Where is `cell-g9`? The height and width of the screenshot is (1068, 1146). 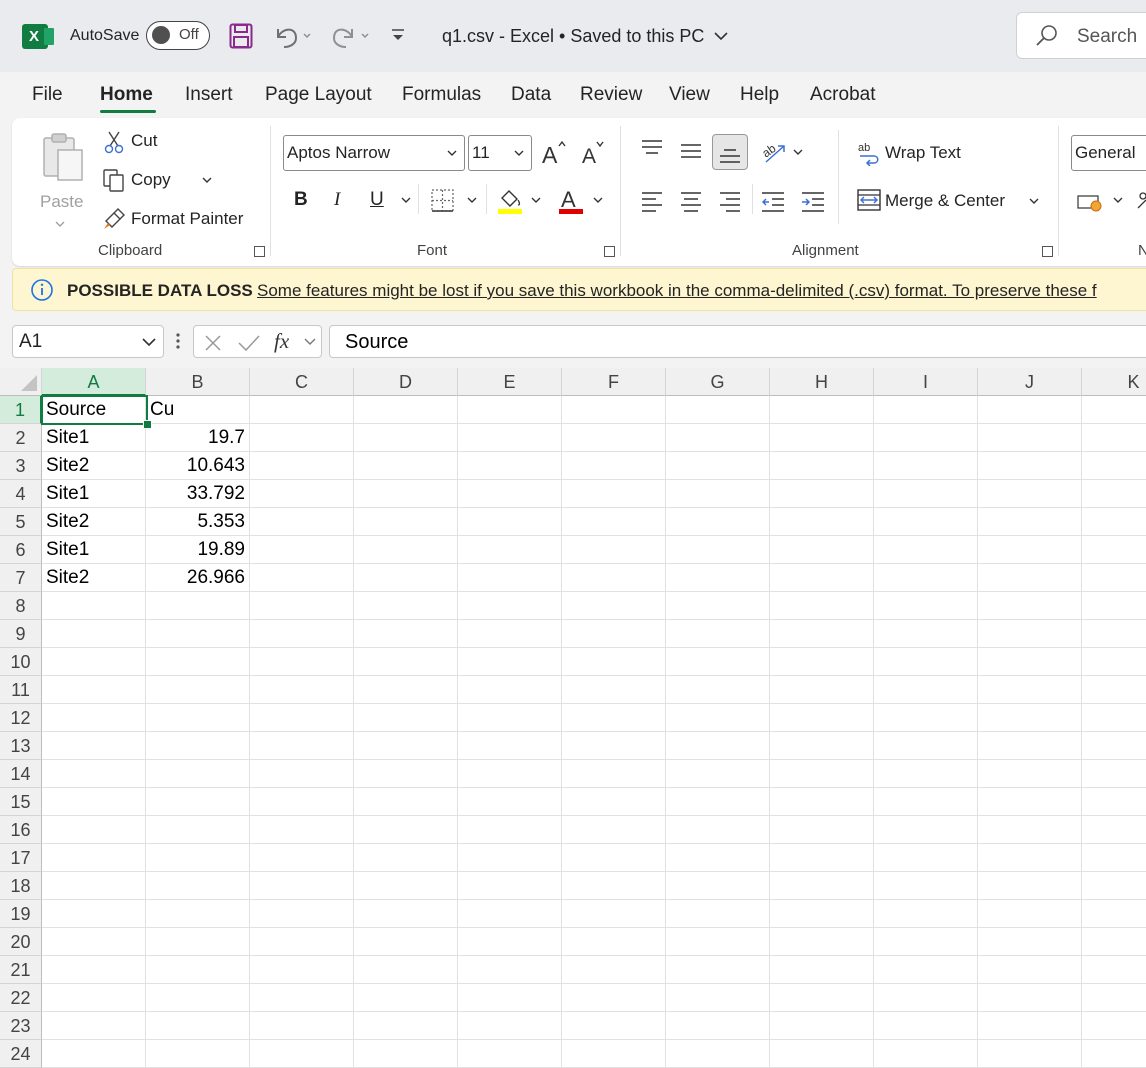 cell-g9 is located at coordinates (718, 634).